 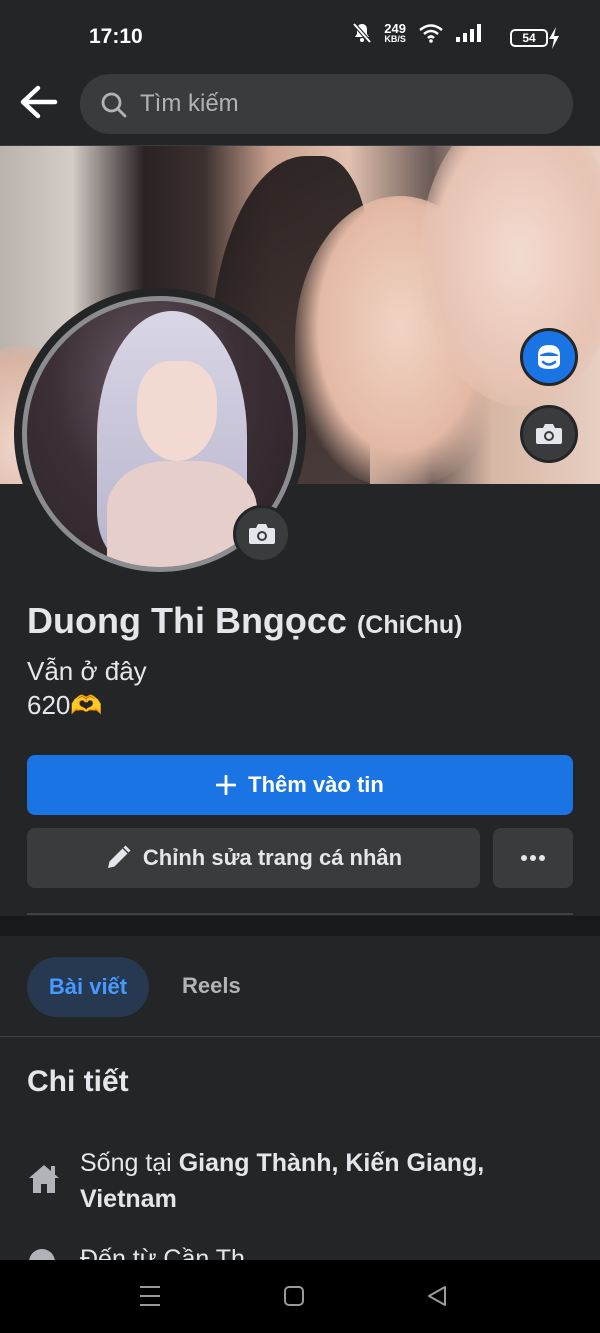 I want to click on avatar-creator-button, so click(x=549, y=357).